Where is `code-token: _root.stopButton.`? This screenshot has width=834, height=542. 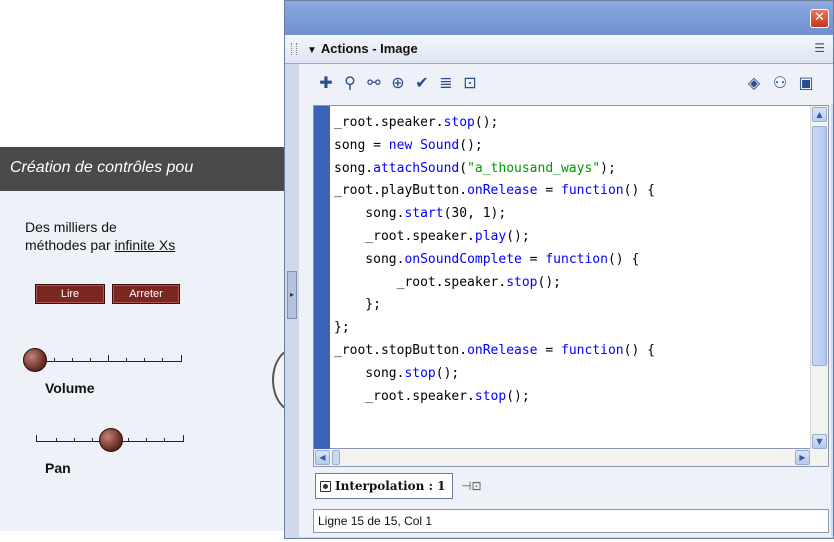 code-token: _root.stopButton. is located at coordinates (401, 350).